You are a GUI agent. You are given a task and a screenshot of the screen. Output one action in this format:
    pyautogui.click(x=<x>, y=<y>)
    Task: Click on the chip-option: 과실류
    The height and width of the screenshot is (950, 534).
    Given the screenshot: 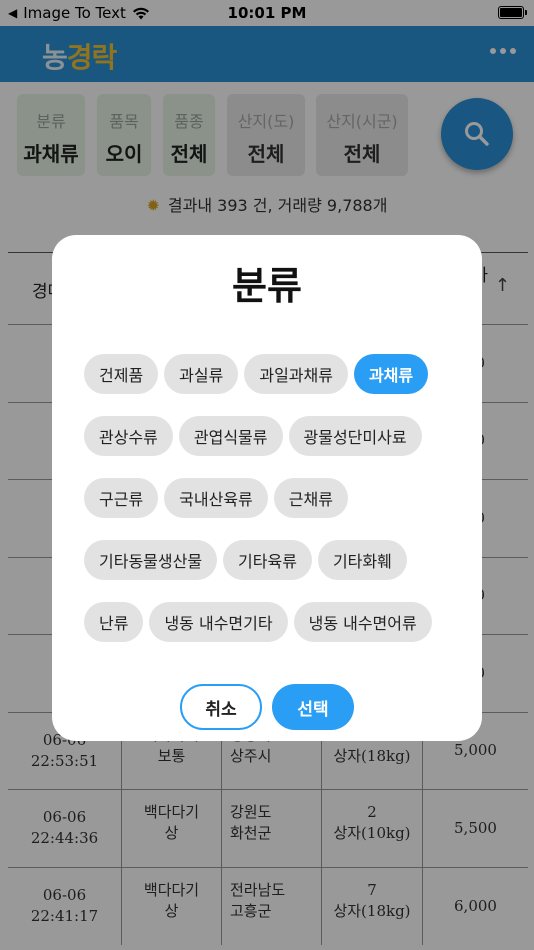 What is the action you would take?
    pyautogui.click(x=201, y=374)
    